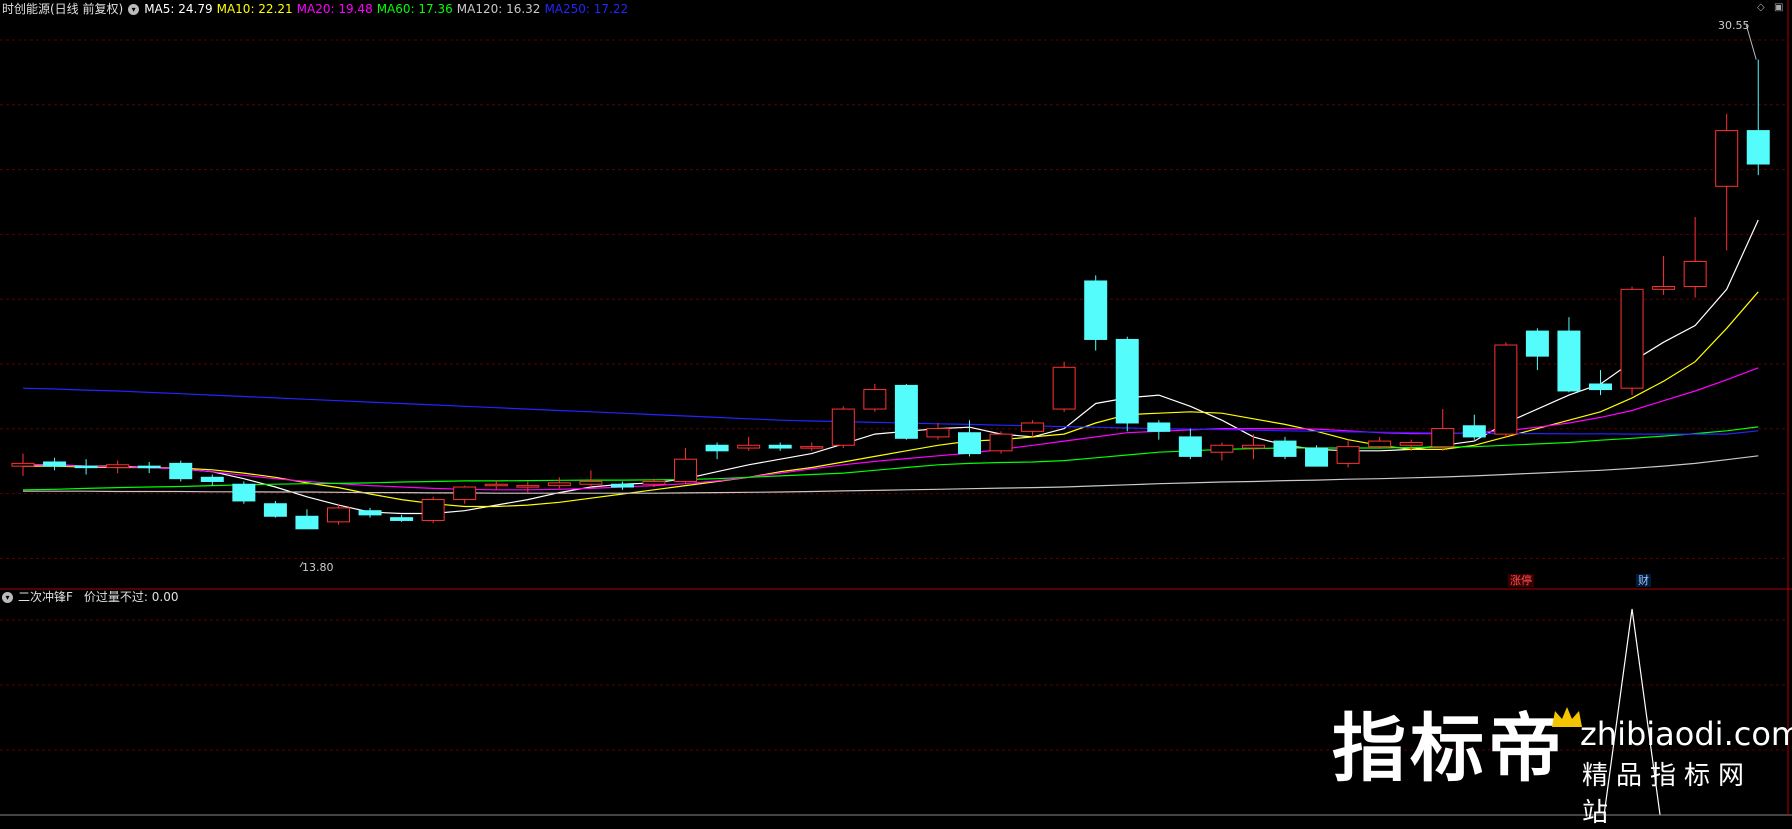 This screenshot has width=1792, height=829. Describe the element at coordinates (1567, 717) in the screenshot. I see `crown-icon` at that location.